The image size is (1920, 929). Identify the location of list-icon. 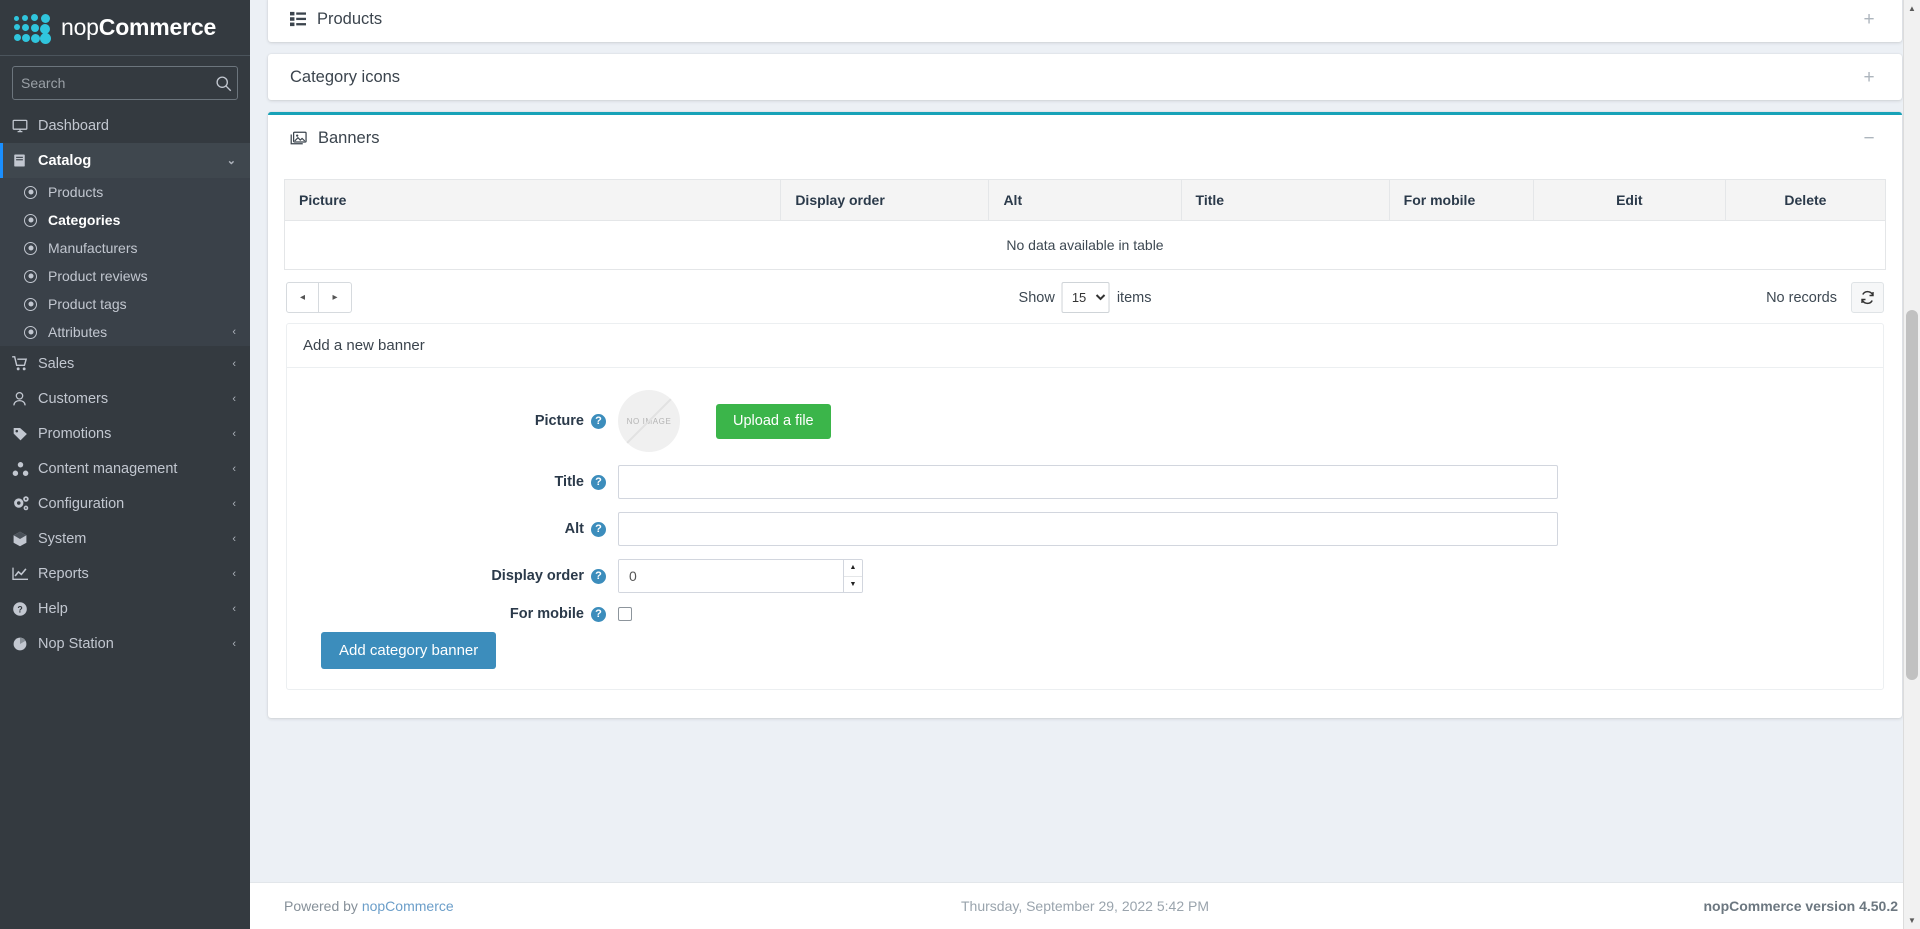
(298, 19).